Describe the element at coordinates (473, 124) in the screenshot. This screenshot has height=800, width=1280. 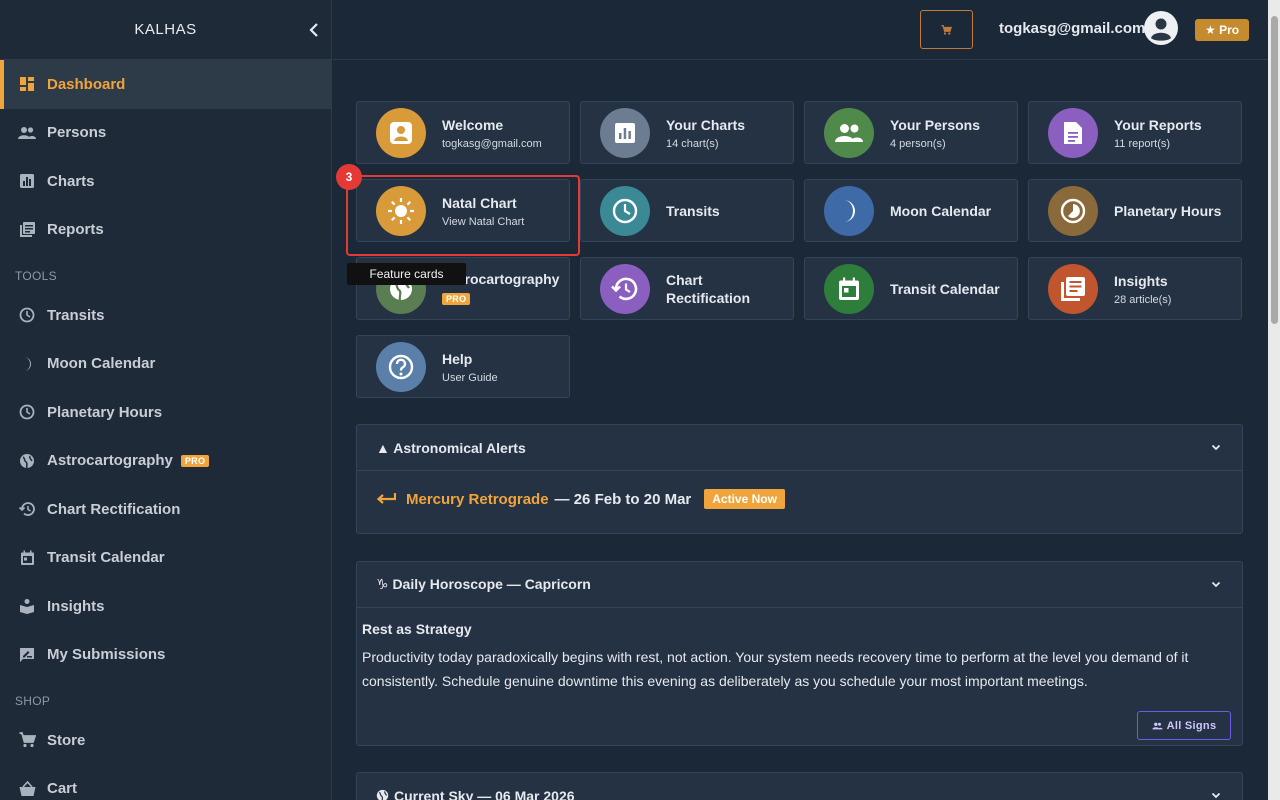
I see `card-title: Welcome` at that location.